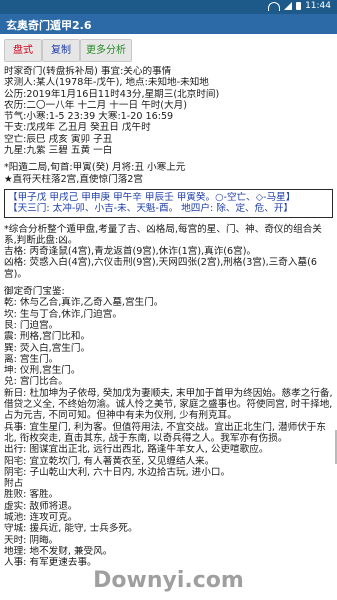  What do you see at coordinates (14, 484) in the screenshot?
I see `tail-line: 附占` at bounding box center [14, 484].